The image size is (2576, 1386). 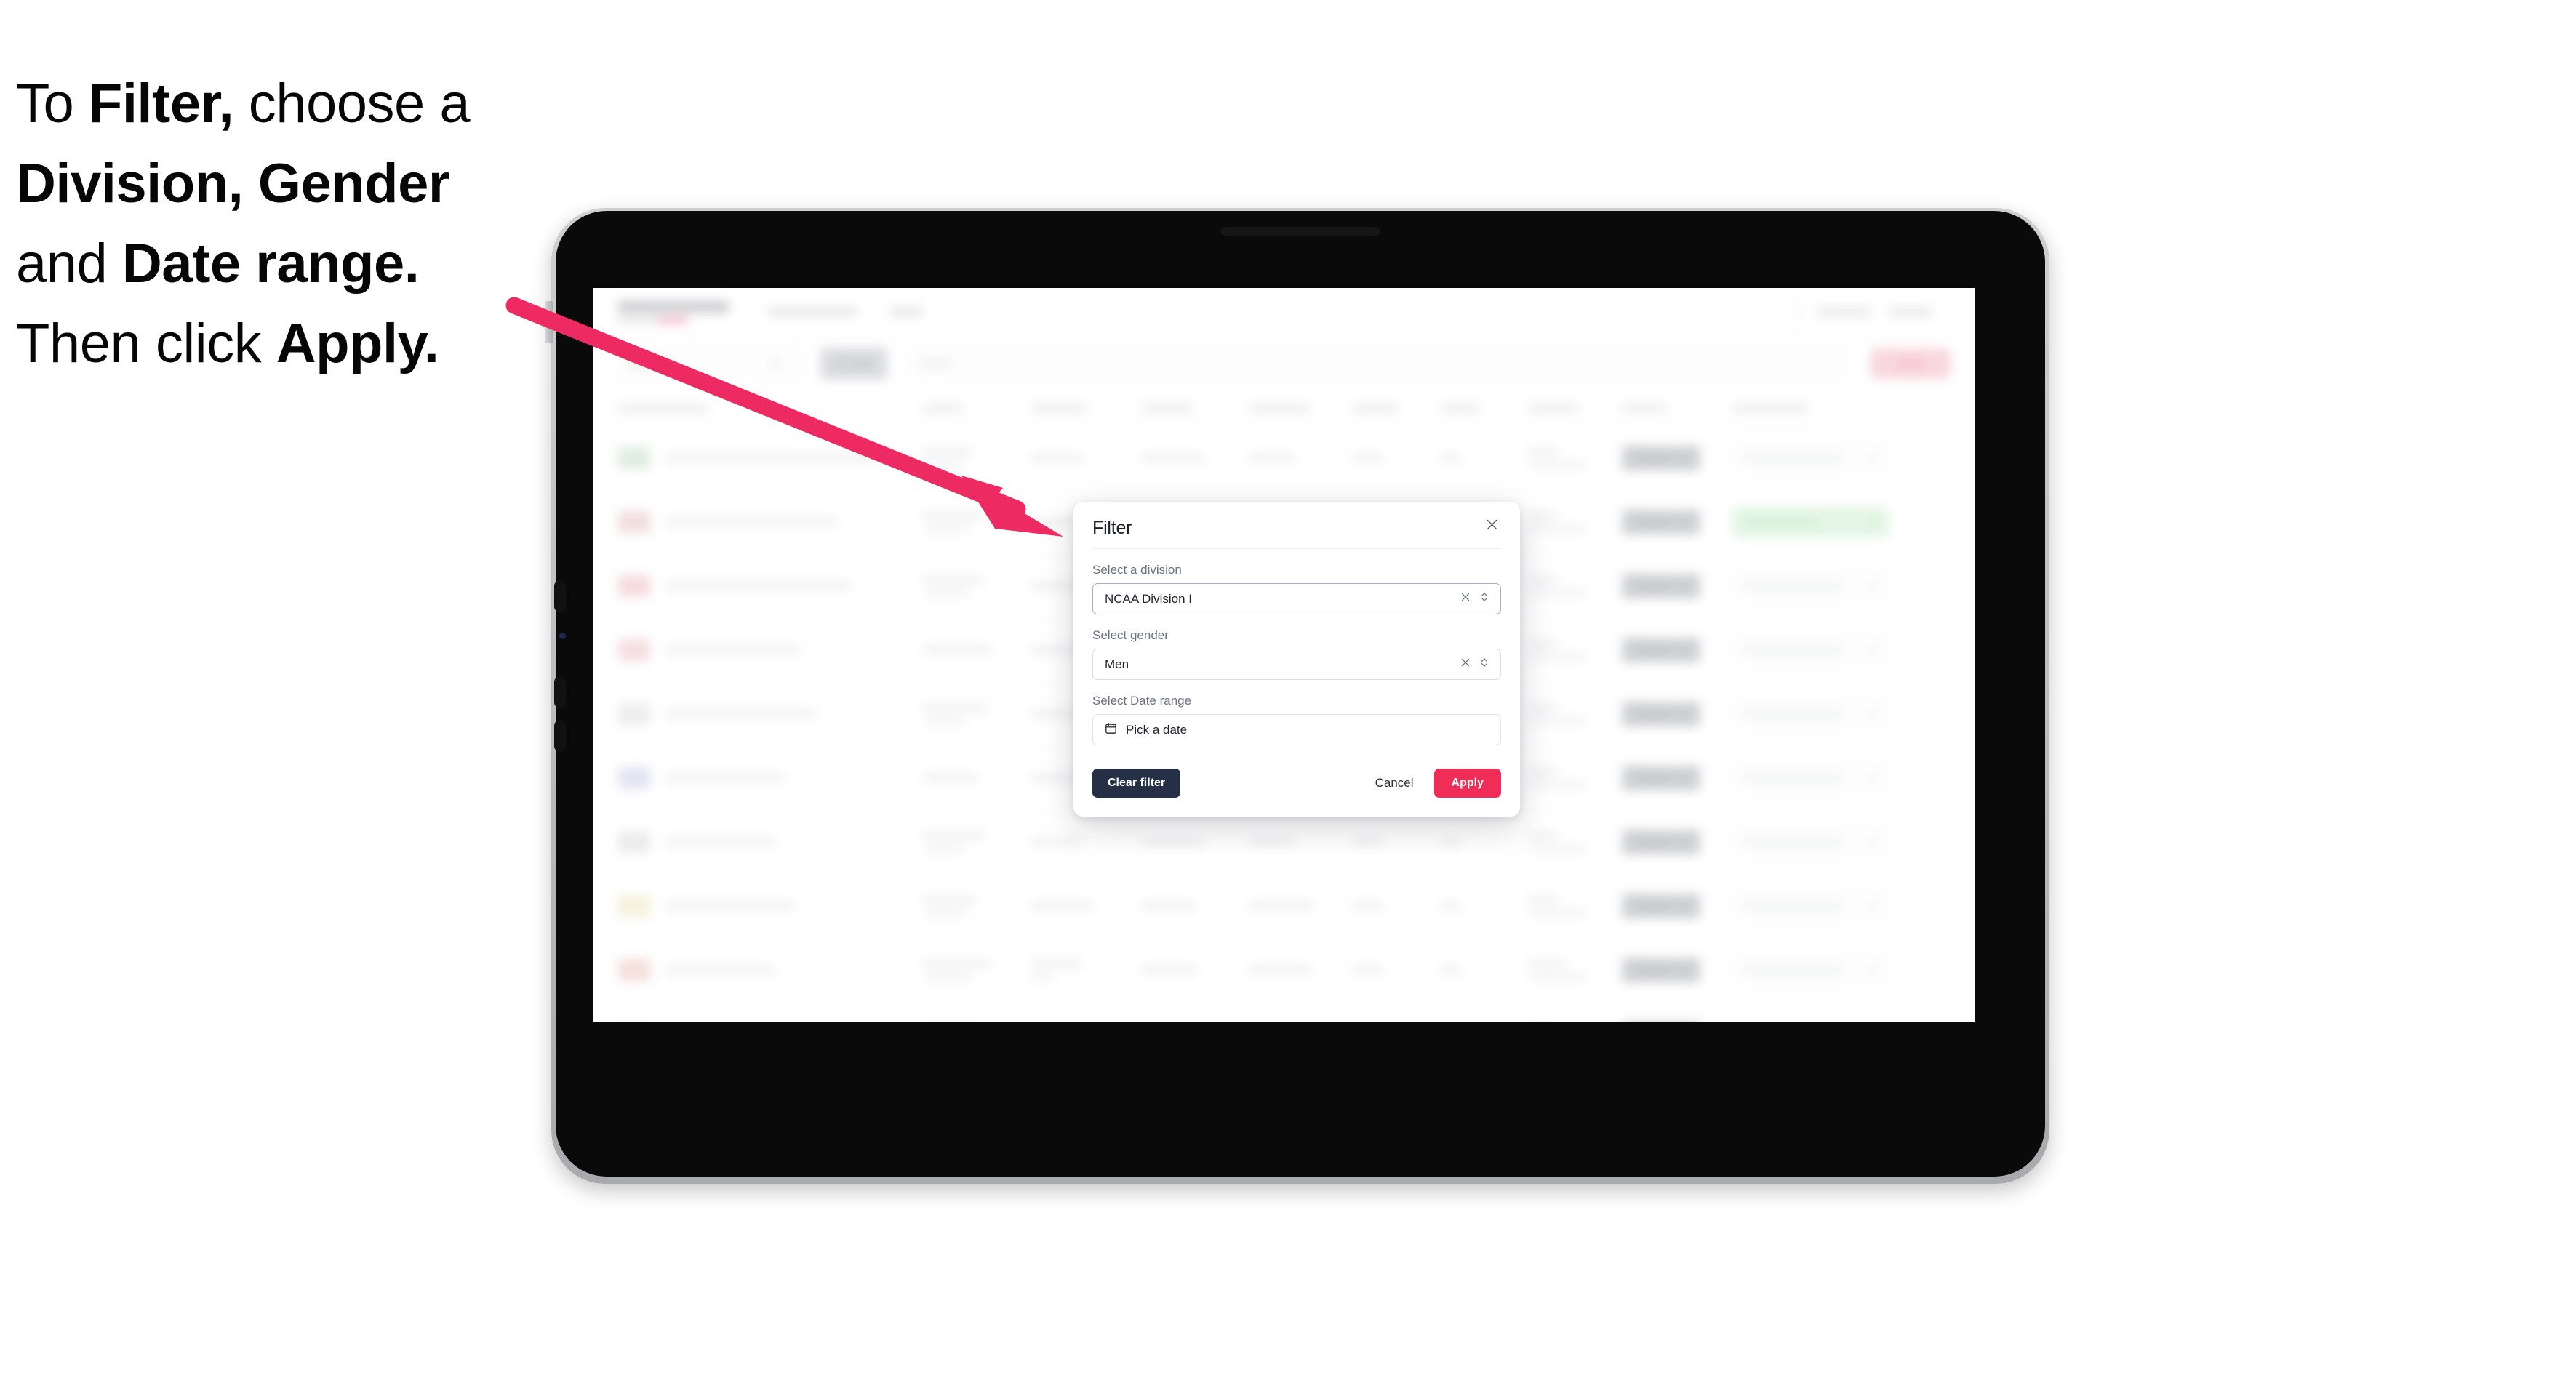 What do you see at coordinates (560, 736) in the screenshot?
I see `power-button` at bounding box center [560, 736].